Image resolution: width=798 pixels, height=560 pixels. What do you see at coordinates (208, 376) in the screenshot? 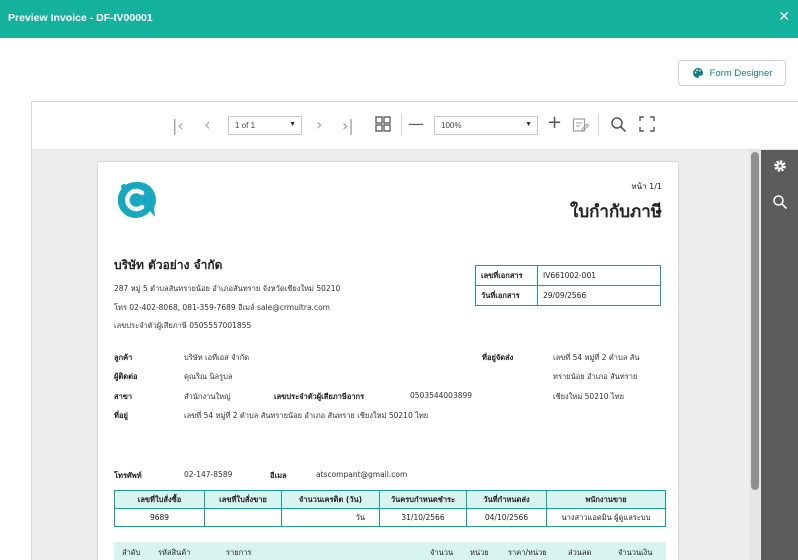
I see `contact-value: คุณริณ นิลรูบล` at bounding box center [208, 376].